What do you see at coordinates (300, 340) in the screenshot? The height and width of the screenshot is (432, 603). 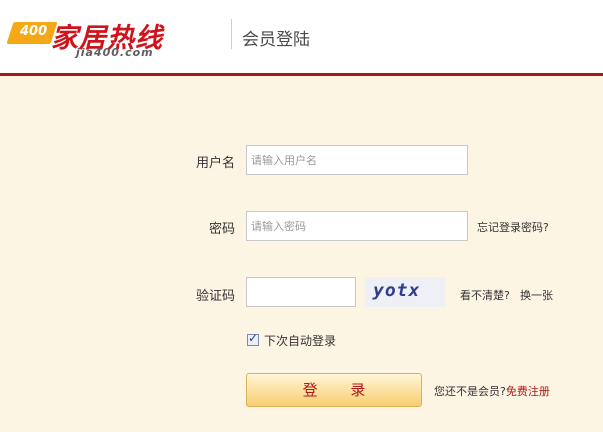 I see `remember-me-label: 下次自动登录` at bounding box center [300, 340].